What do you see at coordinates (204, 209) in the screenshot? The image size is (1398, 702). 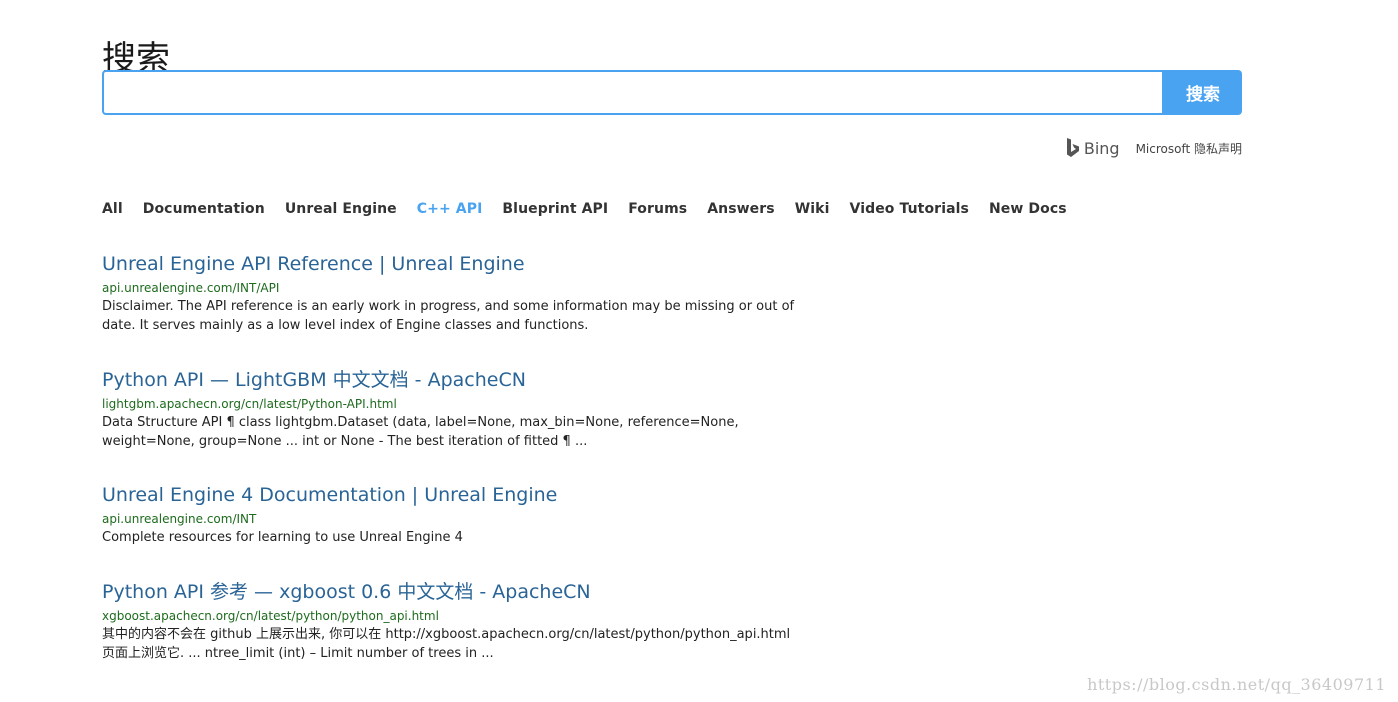 I see `tab-documentation: Documentation` at bounding box center [204, 209].